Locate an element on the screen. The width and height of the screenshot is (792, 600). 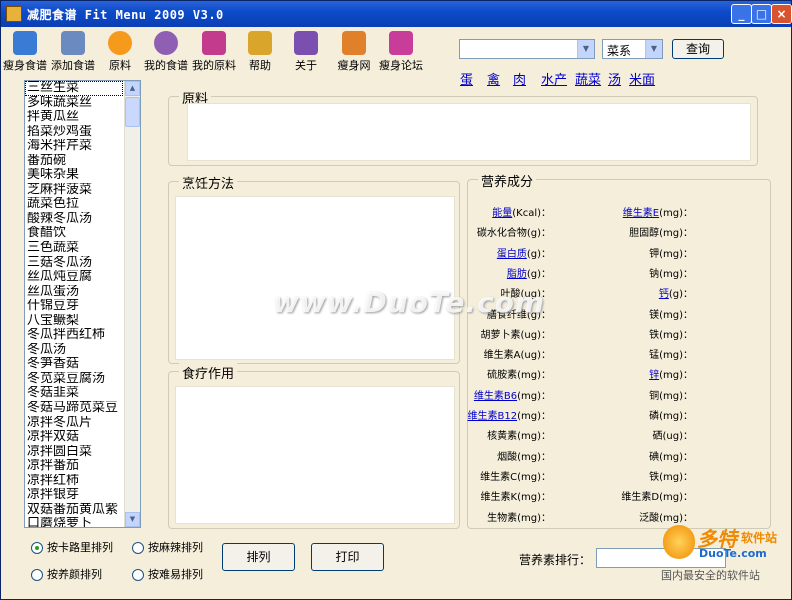
toolbar-help-button: 帮助 is located at coordinates (260, 52).